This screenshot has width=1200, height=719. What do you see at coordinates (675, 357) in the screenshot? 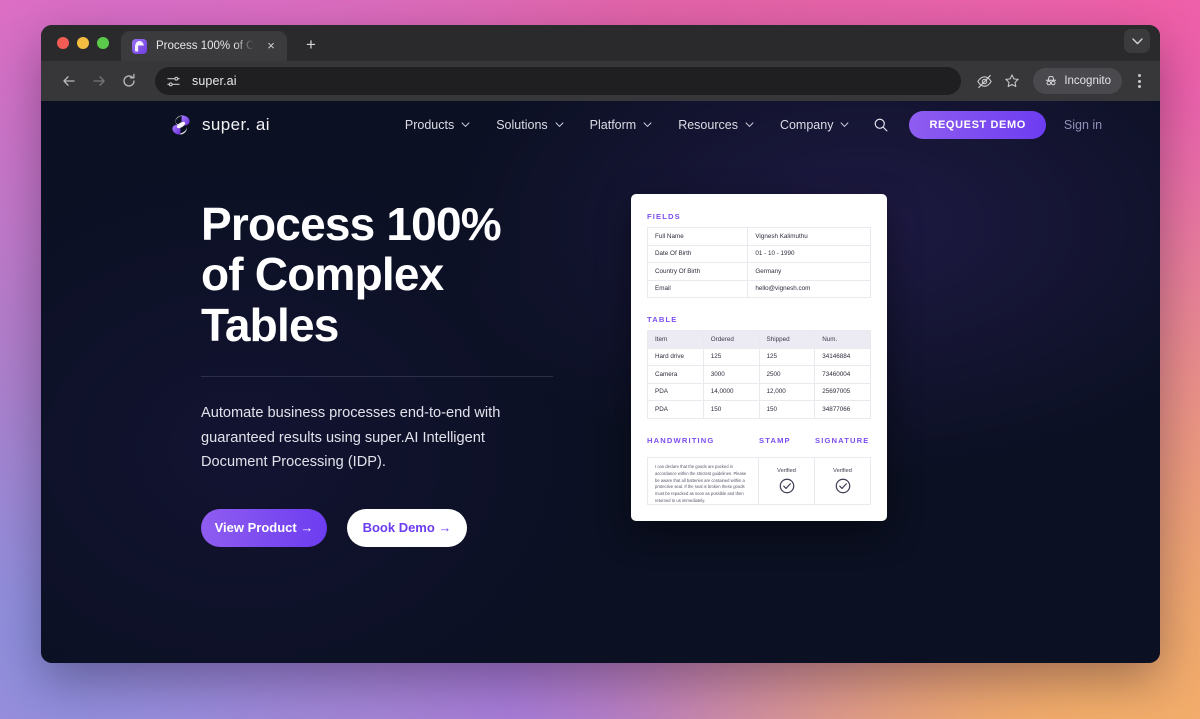
I see `cell-item: Hard drive` at bounding box center [675, 357].